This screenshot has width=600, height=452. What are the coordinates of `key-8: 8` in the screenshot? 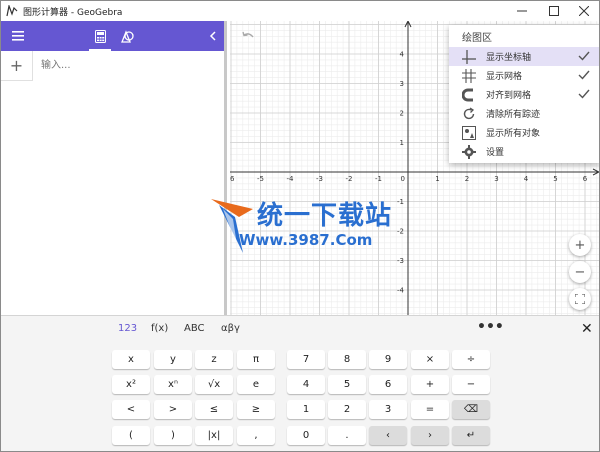 It's located at (347, 359).